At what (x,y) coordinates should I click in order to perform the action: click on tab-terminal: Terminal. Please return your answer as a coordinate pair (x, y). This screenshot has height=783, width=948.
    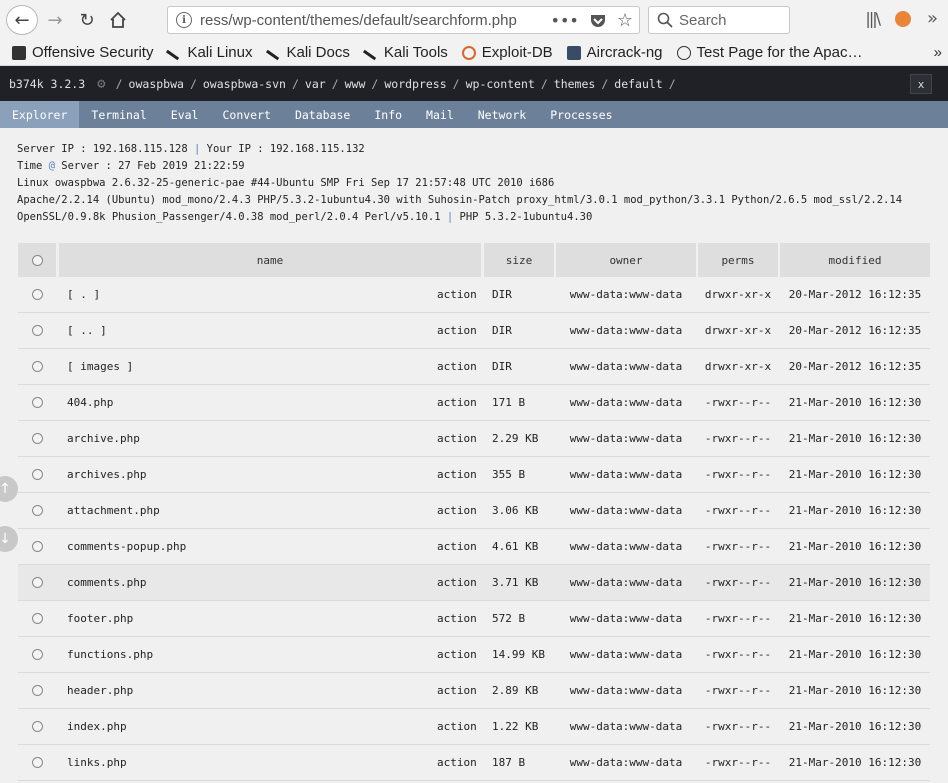
    Looking at the image, I should click on (118, 114).